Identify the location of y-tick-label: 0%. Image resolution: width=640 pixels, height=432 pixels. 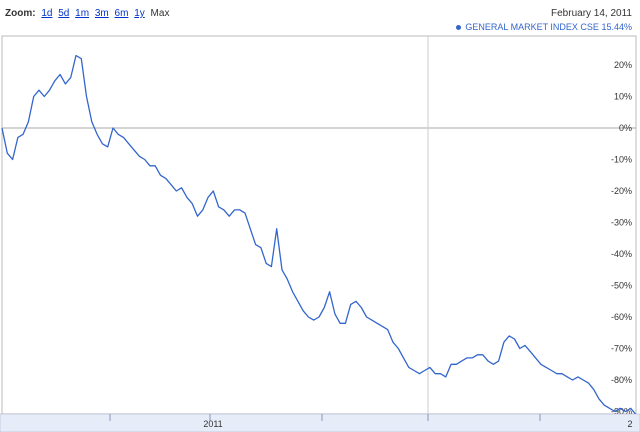
(625, 128).